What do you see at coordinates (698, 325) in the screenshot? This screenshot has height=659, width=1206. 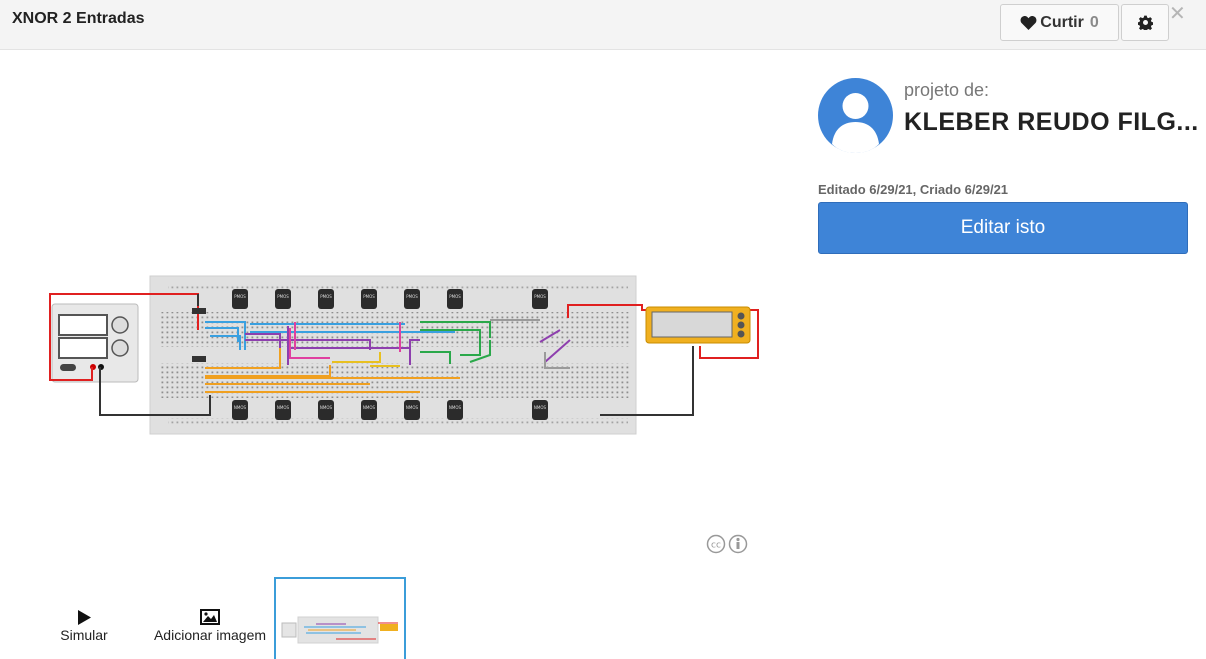 I see `multimeter` at bounding box center [698, 325].